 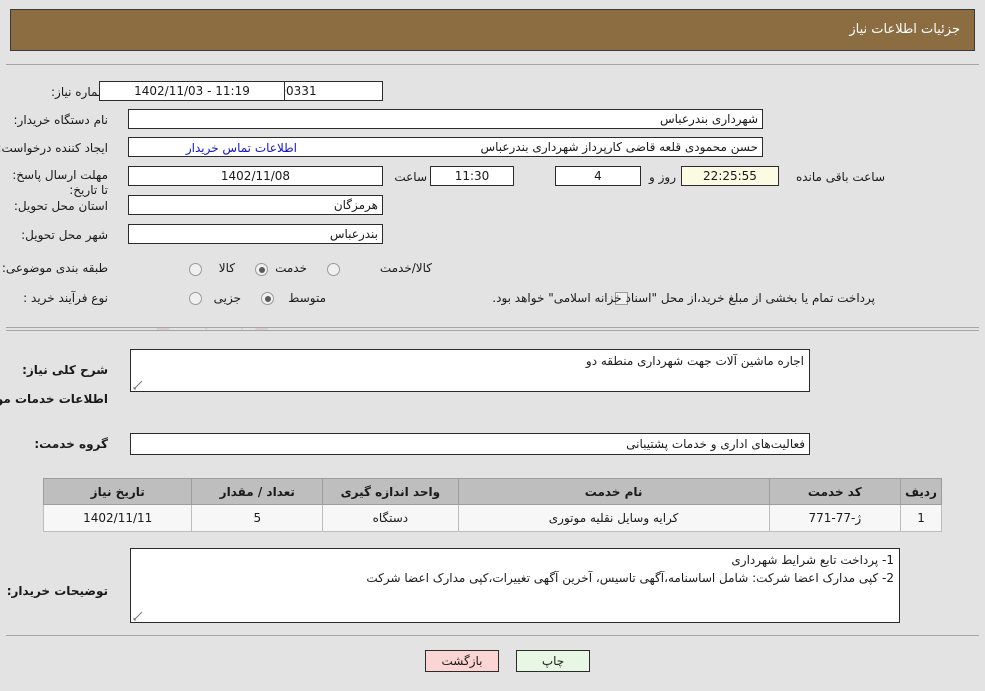 What do you see at coordinates (662, 177) in the screenshot?
I see `remaining-days-label: روز و` at bounding box center [662, 177].